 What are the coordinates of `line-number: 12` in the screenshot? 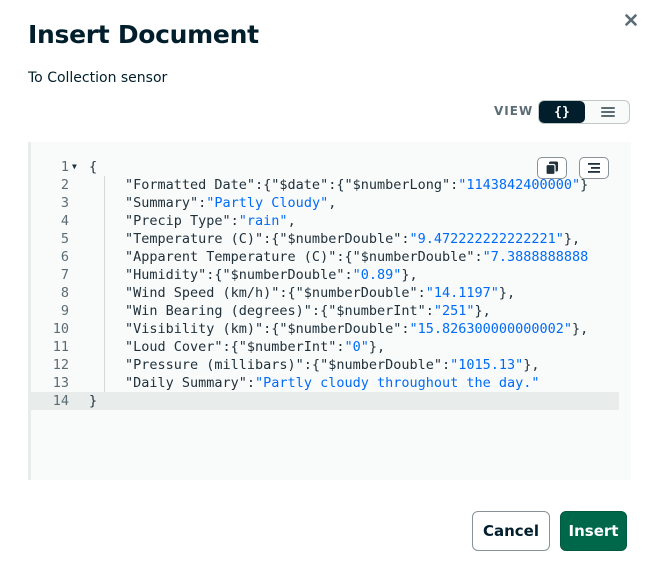 It's located at (60, 365).